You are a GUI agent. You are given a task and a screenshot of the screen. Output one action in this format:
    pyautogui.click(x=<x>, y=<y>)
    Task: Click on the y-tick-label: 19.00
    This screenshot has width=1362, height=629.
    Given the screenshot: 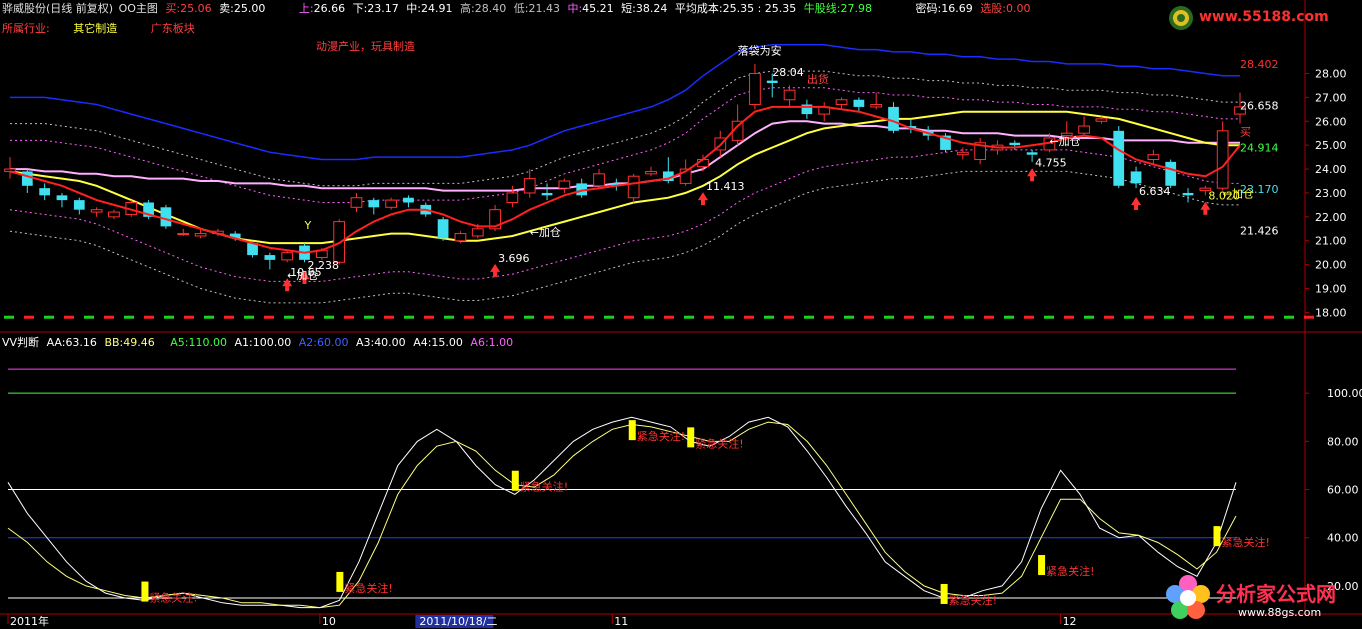 What is the action you would take?
    pyautogui.click(x=1331, y=289)
    